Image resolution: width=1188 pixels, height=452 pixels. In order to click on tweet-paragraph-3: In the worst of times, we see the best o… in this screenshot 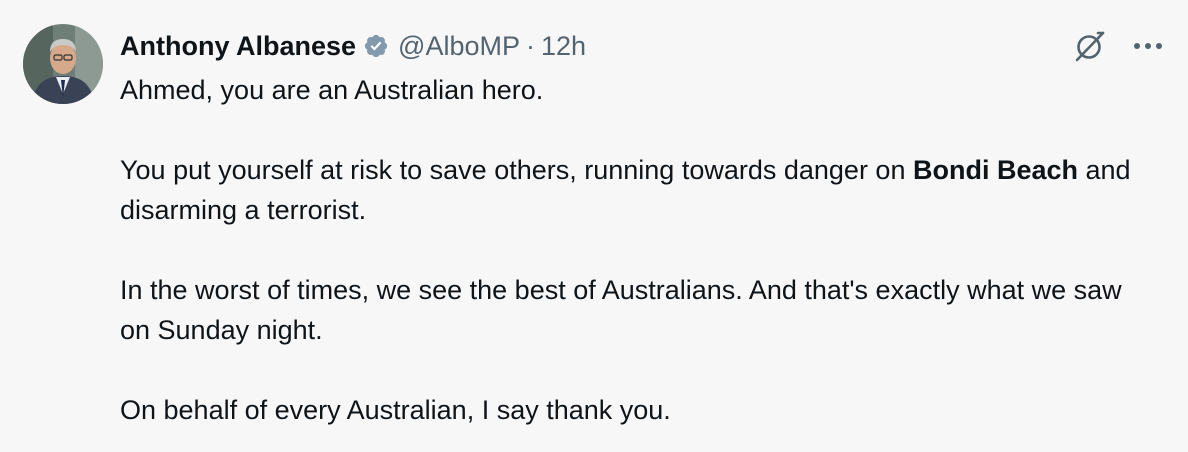, I will do `click(621, 310)`.